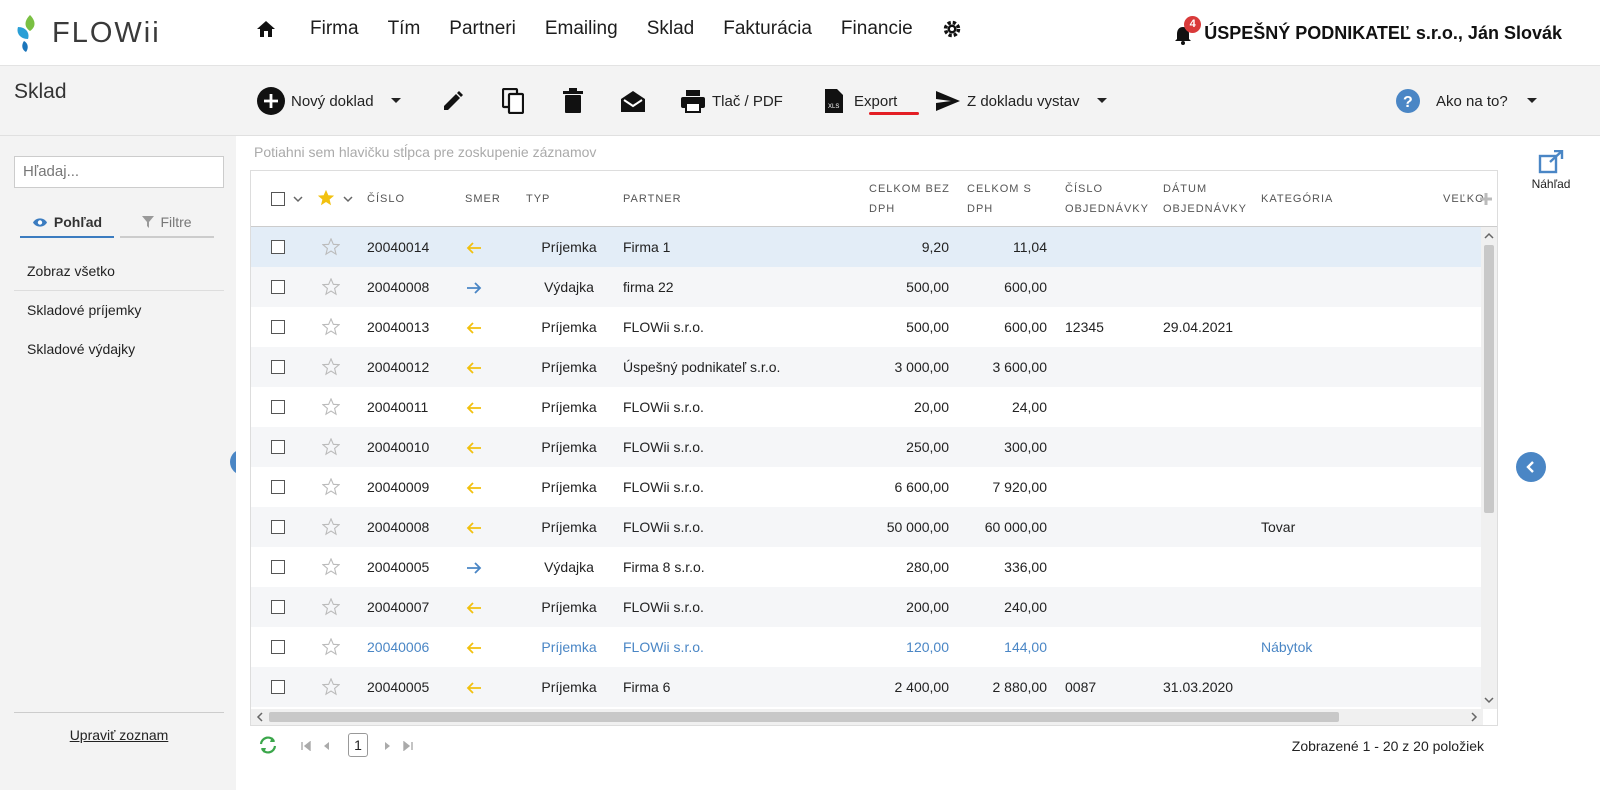 This screenshot has width=1600, height=790. What do you see at coordinates (513, 101) in the screenshot?
I see `copy-button` at bounding box center [513, 101].